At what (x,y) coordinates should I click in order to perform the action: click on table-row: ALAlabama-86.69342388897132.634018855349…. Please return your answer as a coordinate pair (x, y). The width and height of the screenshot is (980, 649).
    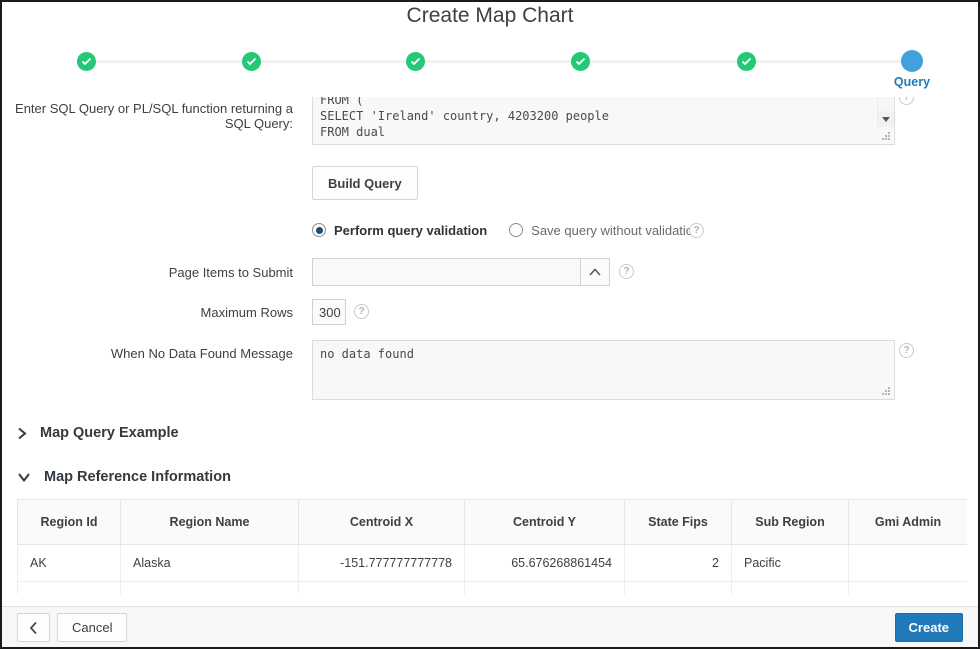
    Looking at the image, I should click on (492, 587).